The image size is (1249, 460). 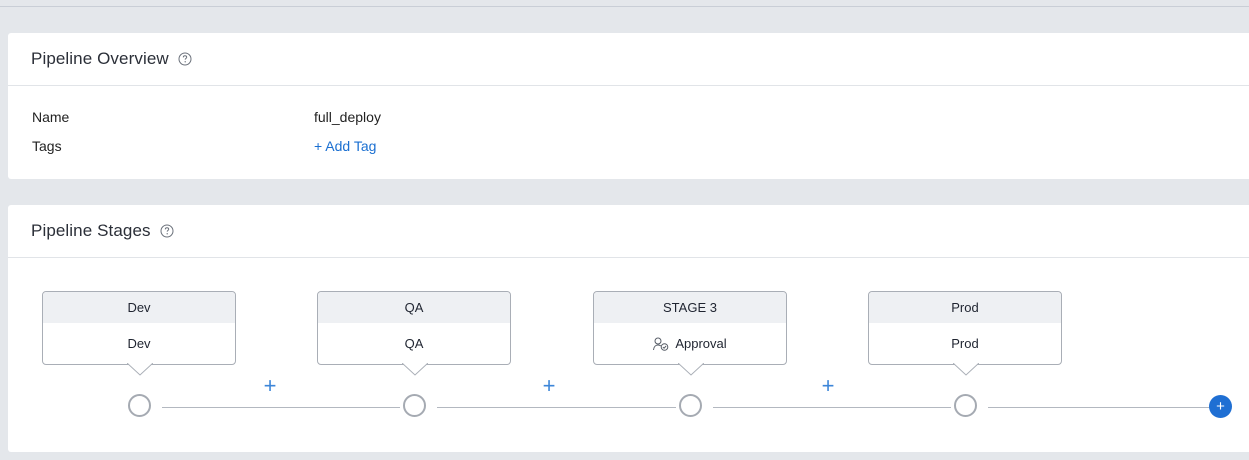 What do you see at coordinates (690, 307) in the screenshot?
I see `stage-name: STAGE 3` at bounding box center [690, 307].